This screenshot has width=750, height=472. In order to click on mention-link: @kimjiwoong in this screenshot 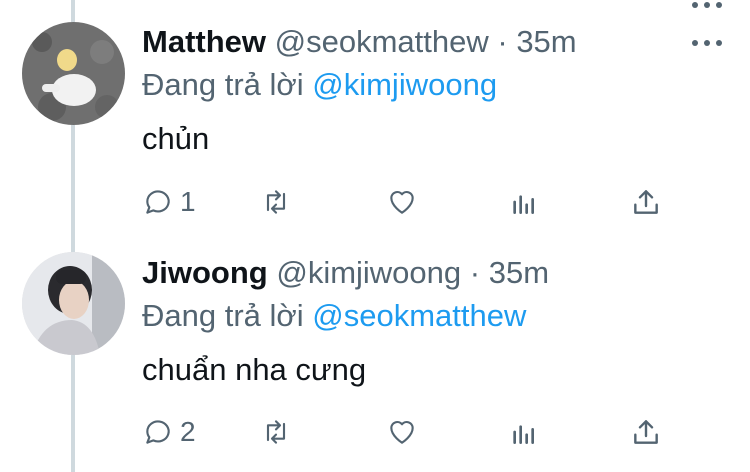, I will do `click(404, 84)`.